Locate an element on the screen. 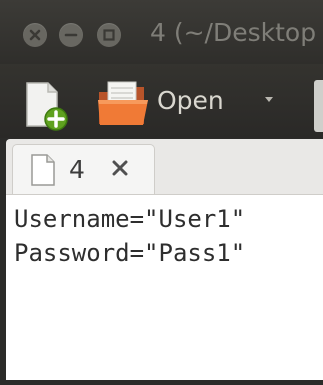  editor-line: Username="User1" is located at coordinates (129, 219).